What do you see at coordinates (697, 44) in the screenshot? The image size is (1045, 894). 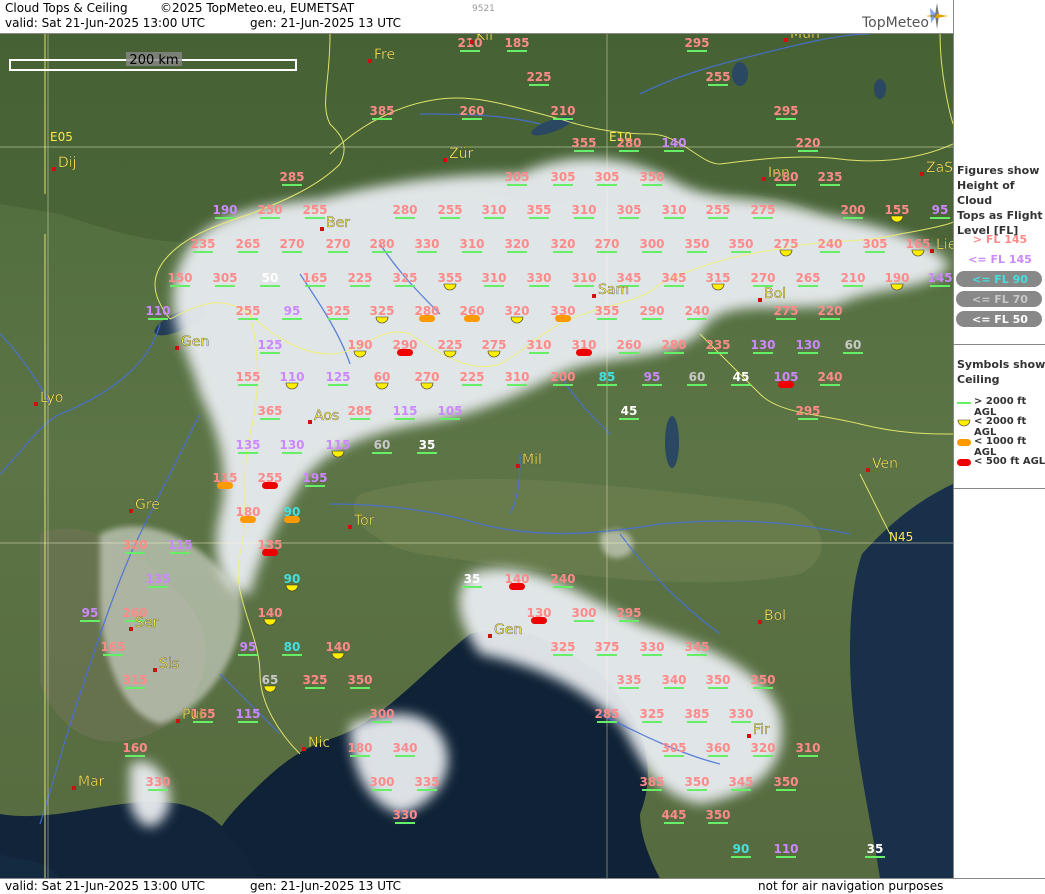 I see `observation-2: 295` at bounding box center [697, 44].